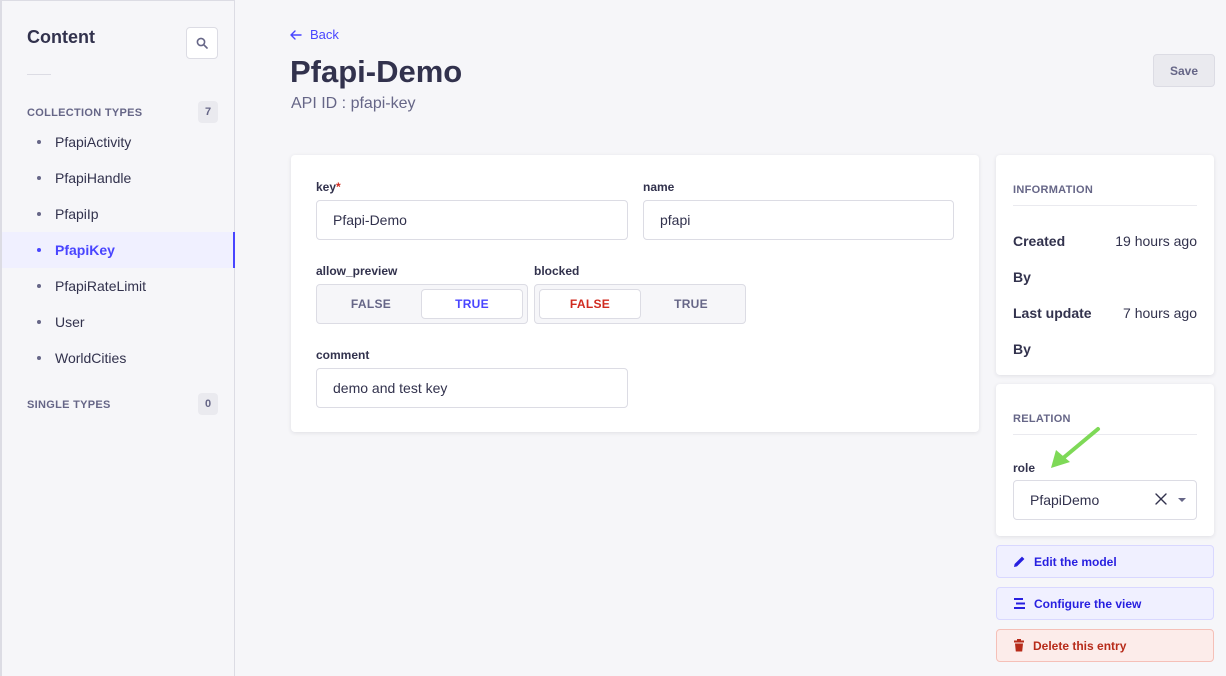  What do you see at coordinates (1075, 447) in the screenshot?
I see `annotation-arrow-icon` at bounding box center [1075, 447].